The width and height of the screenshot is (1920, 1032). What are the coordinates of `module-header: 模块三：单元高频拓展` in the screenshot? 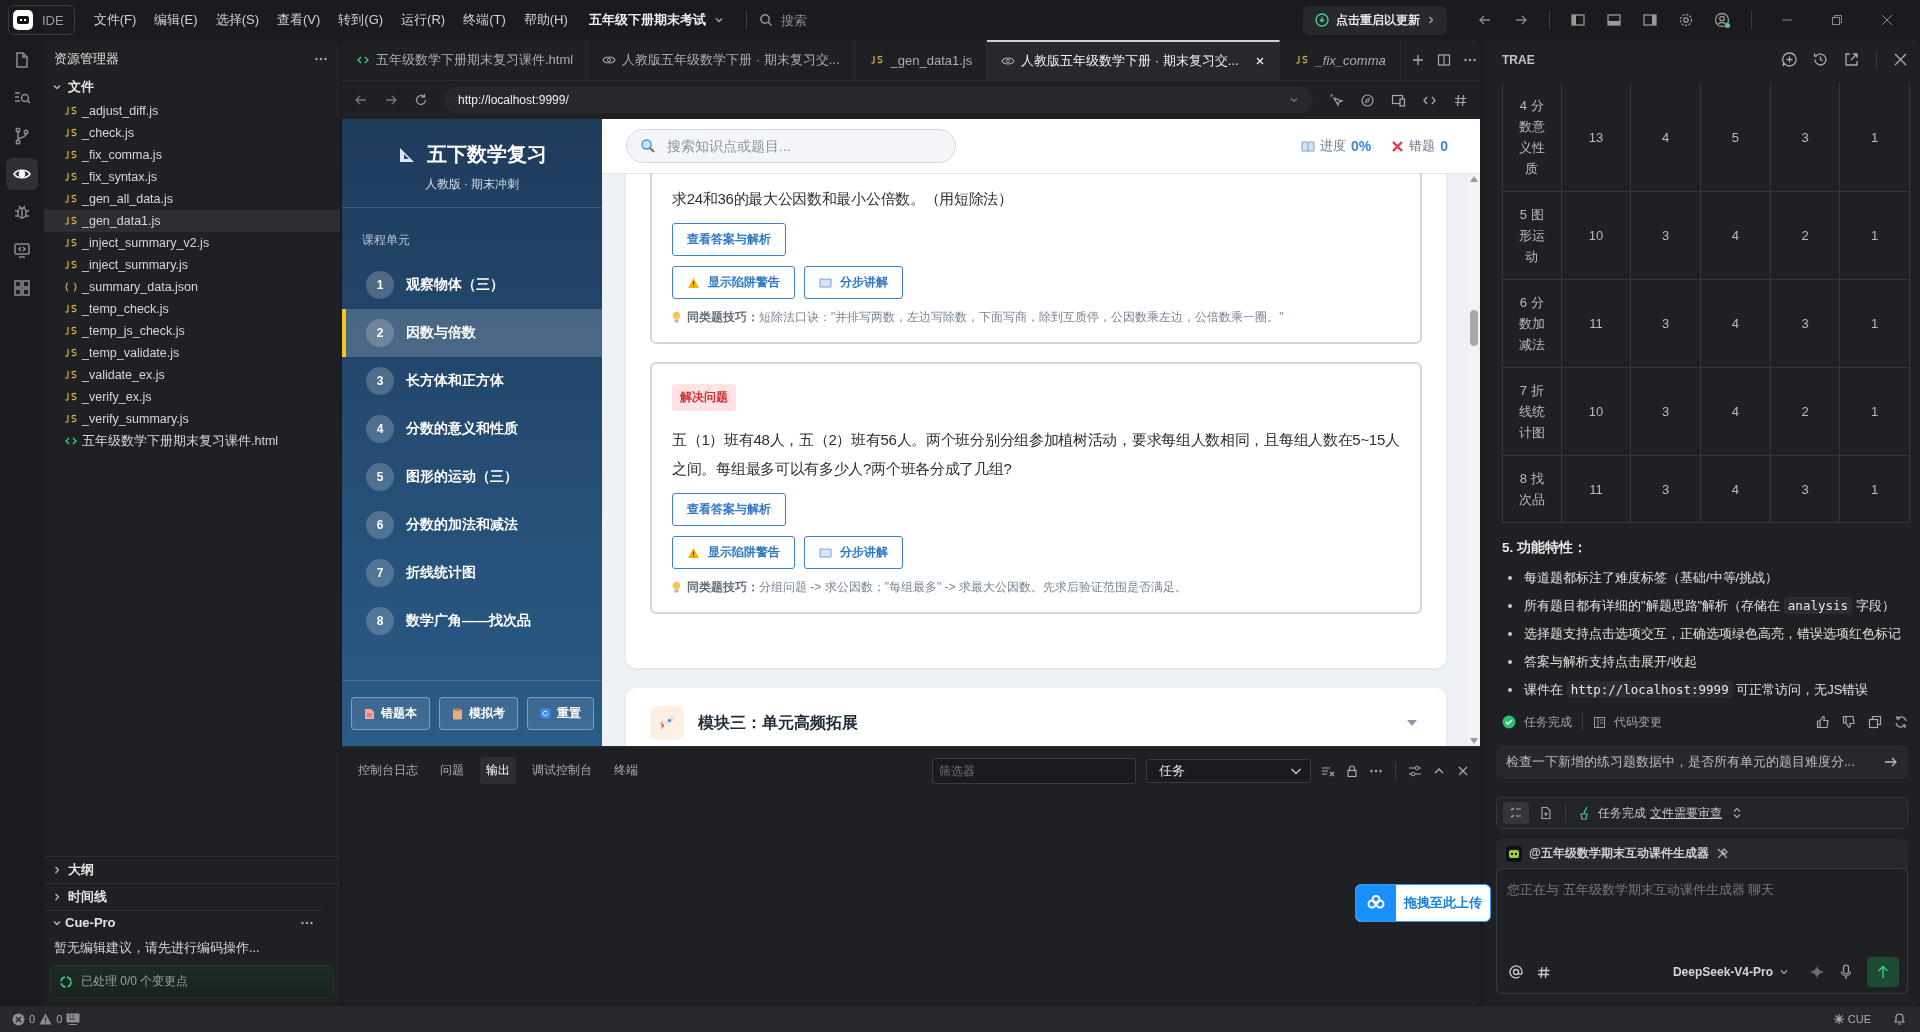 It's located at (1036, 717).